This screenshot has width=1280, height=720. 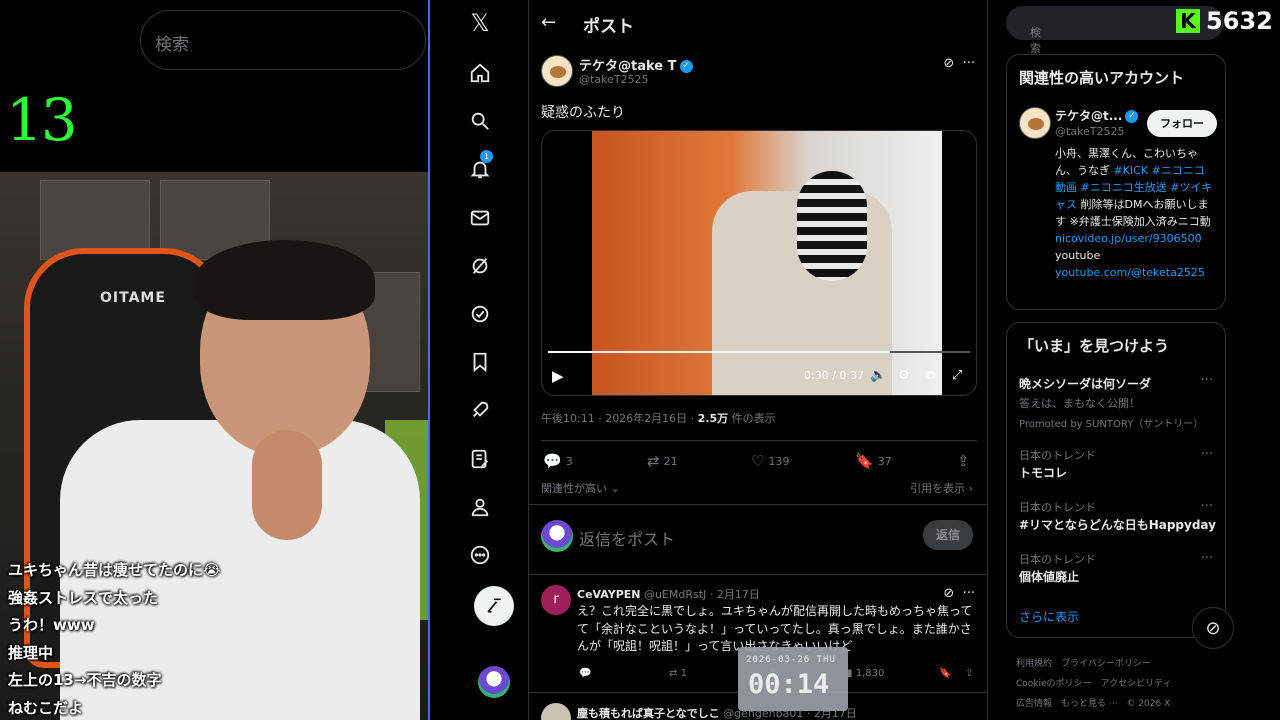 I want to click on page-title: ポスト, so click(x=608, y=27).